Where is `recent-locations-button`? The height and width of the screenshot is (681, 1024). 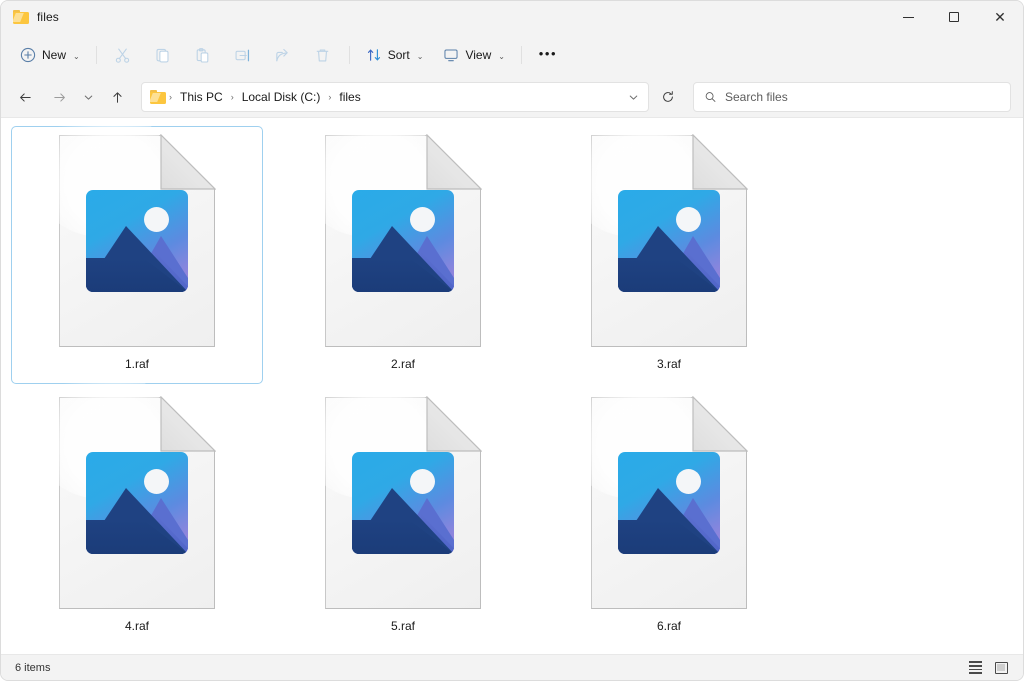
recent-locations-button is located at coordinates (88, 97).